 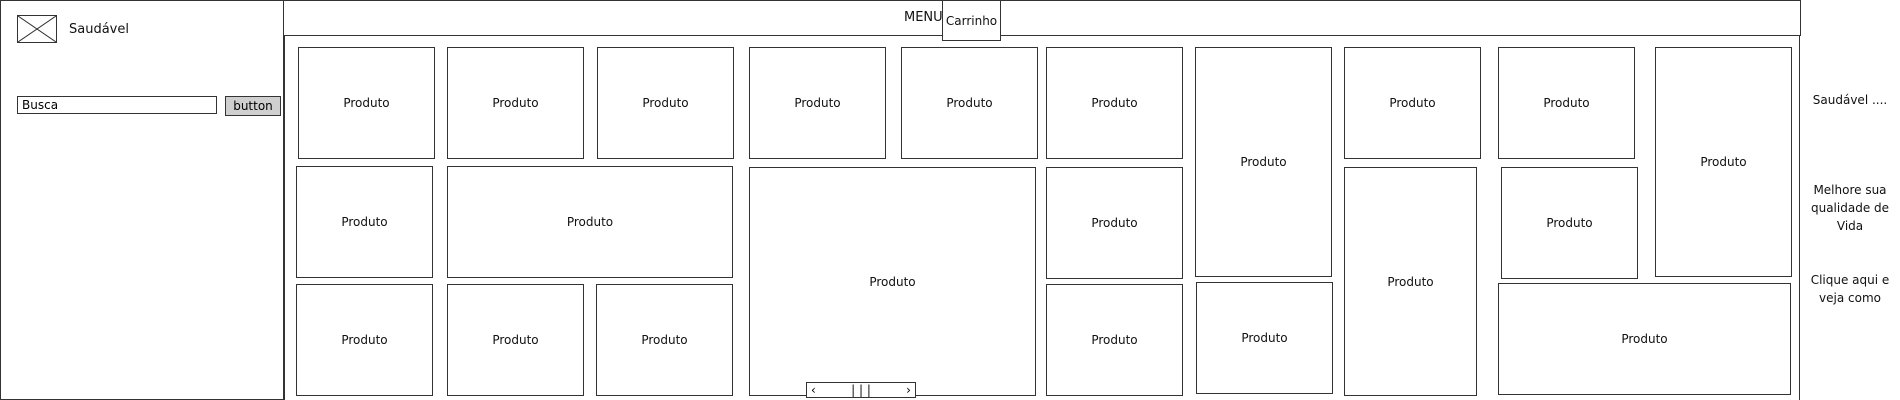 What do you see at coordinates (1850, 298) in the screenshot?
I see `panel-cta-line-2: veja como` at bounding box center [1850, 298].